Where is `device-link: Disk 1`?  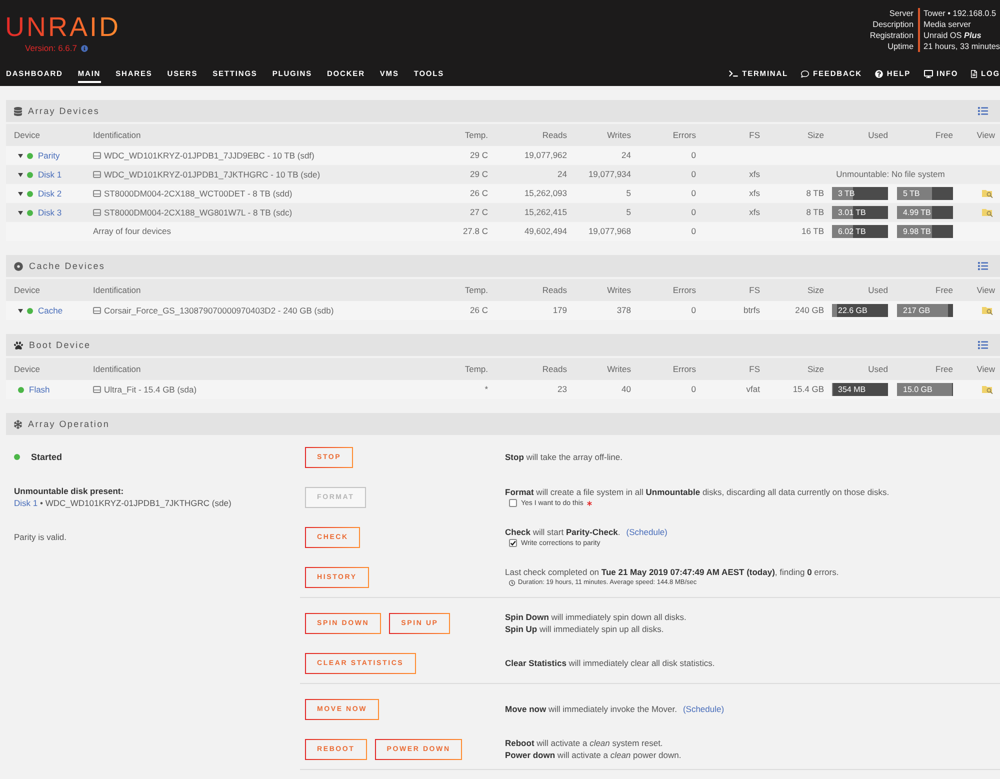
device-link: Disk 1 is located at coordinates (50, 174).